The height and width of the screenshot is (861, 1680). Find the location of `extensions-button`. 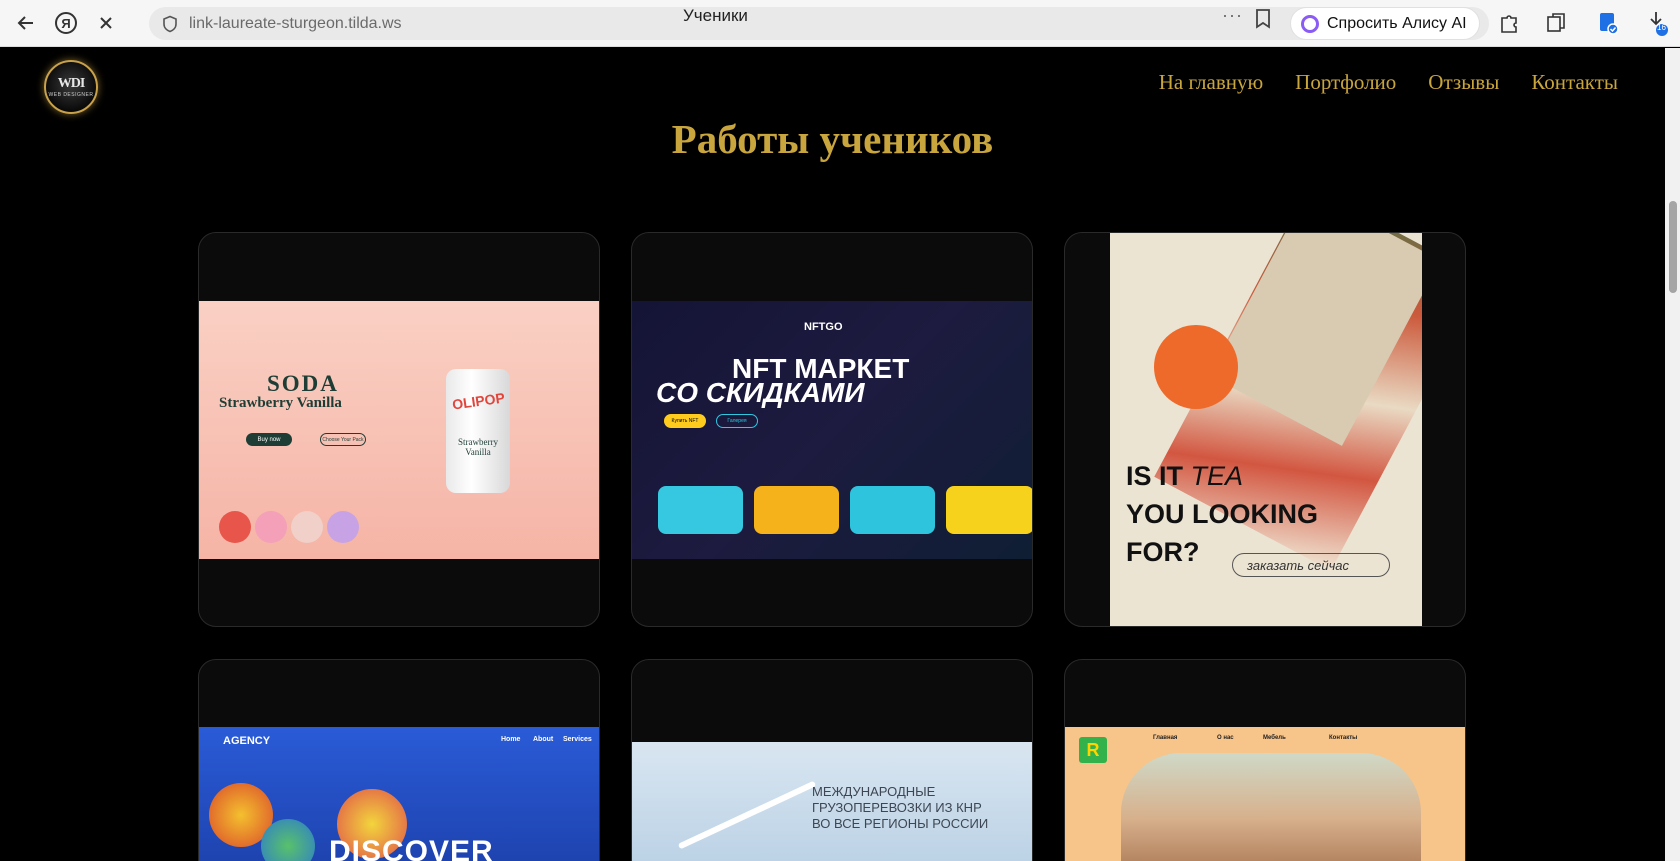

extensions-button is located at coordinates (1509, 23).